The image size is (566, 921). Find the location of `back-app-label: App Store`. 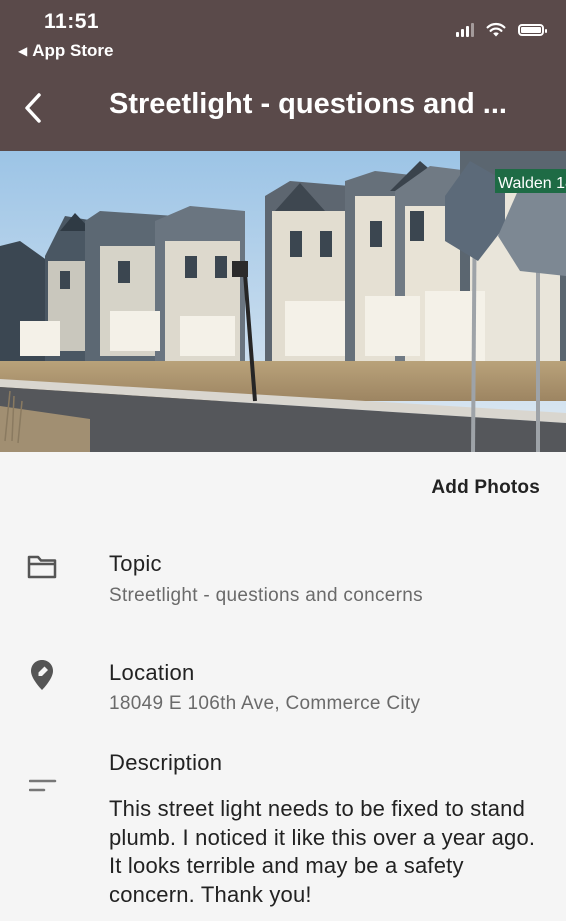

back-app-label: App Store is located at coordinates (73, 50).